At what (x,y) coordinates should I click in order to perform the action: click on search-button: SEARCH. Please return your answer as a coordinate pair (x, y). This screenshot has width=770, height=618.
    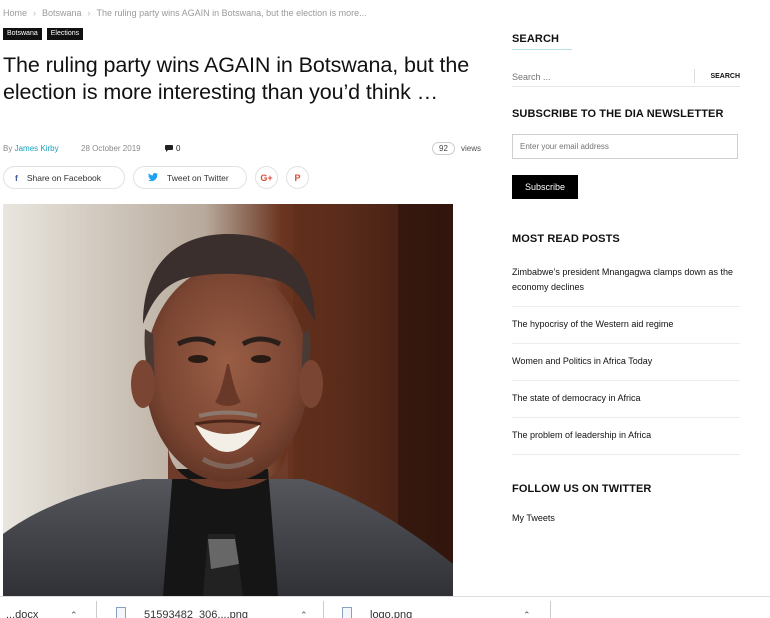
    Looking at the image, I should click on (717, 76).